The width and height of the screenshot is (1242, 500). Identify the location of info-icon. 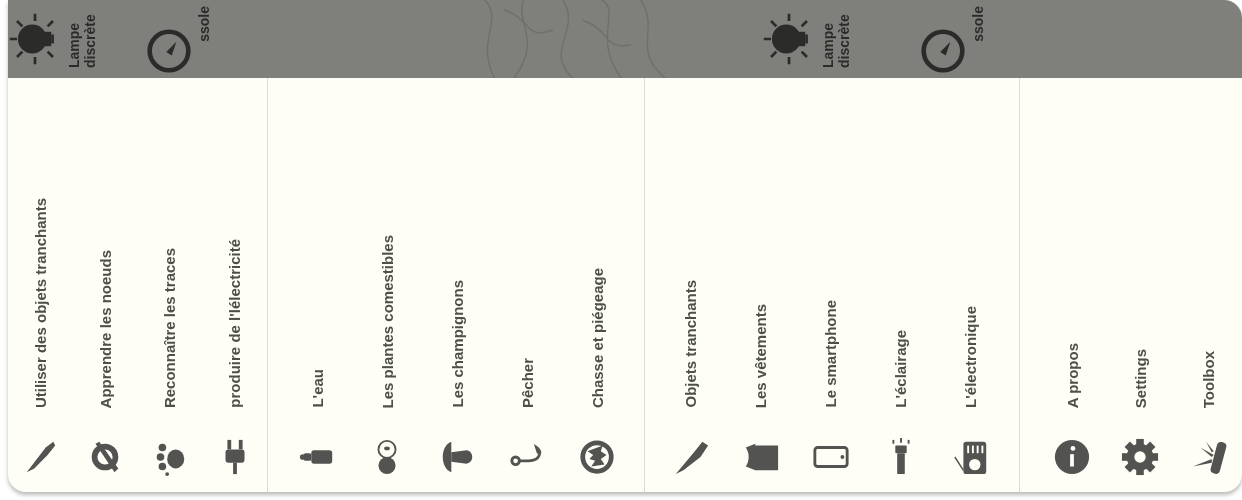
(1072, 457).